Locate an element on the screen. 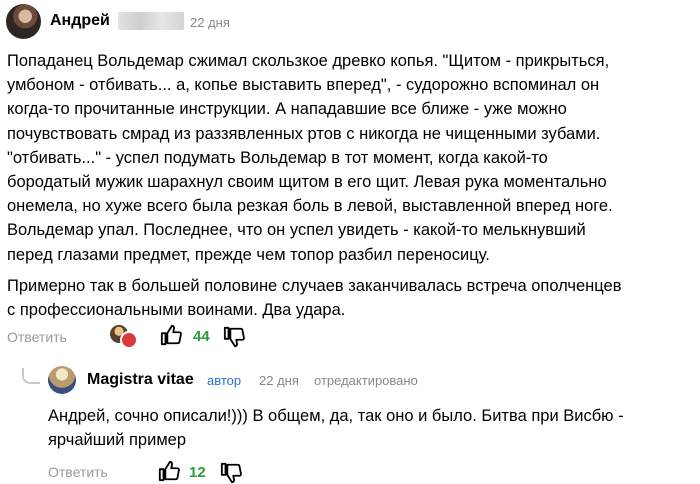 Image resolution: width=700 pixels, height=484 pixels. avatar is located at coordinates (23, 21).